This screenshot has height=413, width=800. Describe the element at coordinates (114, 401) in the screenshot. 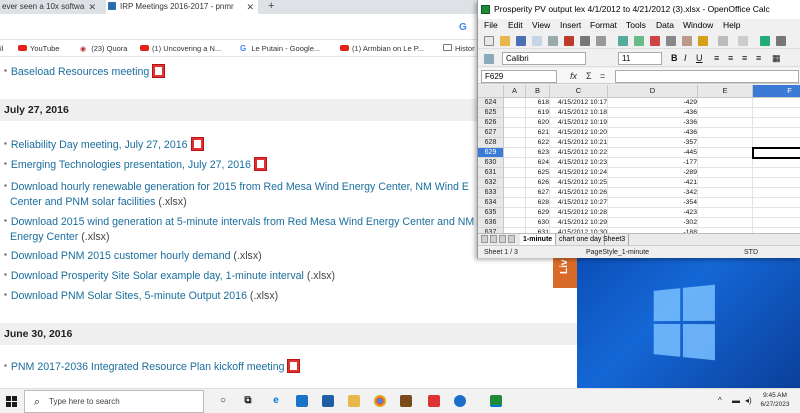

I see `taskbar-search-box: ⌕ Type here to search` at that location.